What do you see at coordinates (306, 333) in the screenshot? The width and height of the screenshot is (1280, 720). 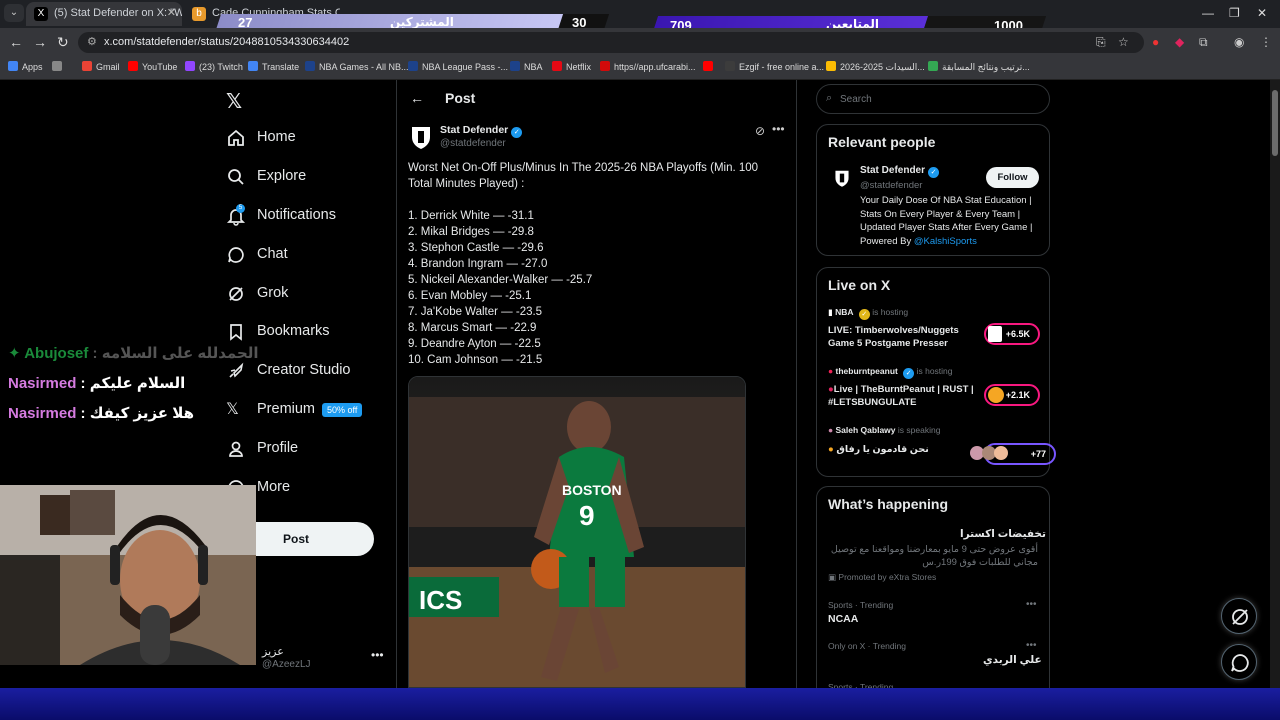 I see `sidebar-item-bookmarks: Bookmarks` at bounding box center [306, 333].